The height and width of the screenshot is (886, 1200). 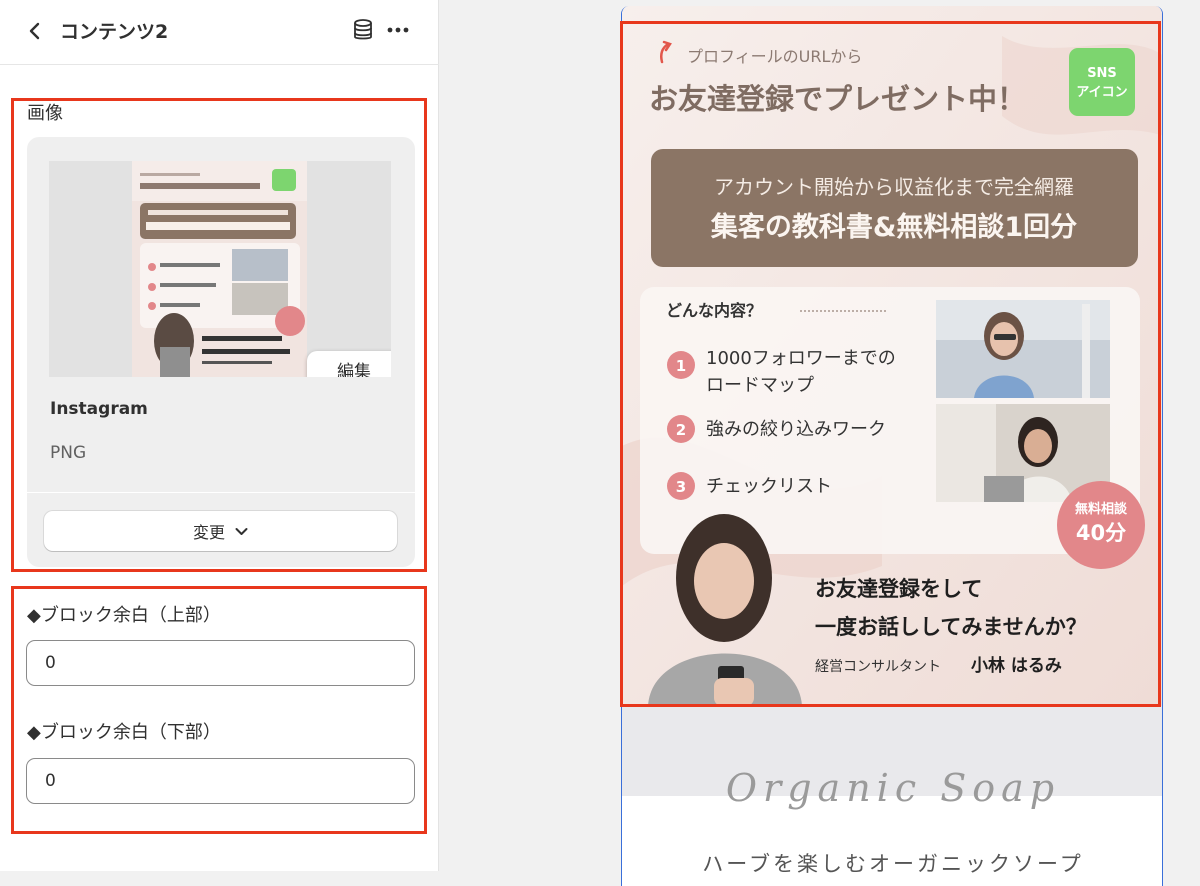 I want to click on sns-line2: アイコン, so click(x=1101, y=92).